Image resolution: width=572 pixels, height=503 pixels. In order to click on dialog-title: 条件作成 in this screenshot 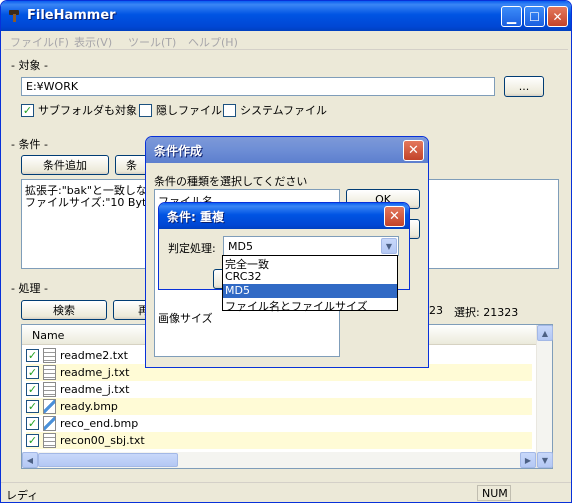, I will do `click(178, 151)`.